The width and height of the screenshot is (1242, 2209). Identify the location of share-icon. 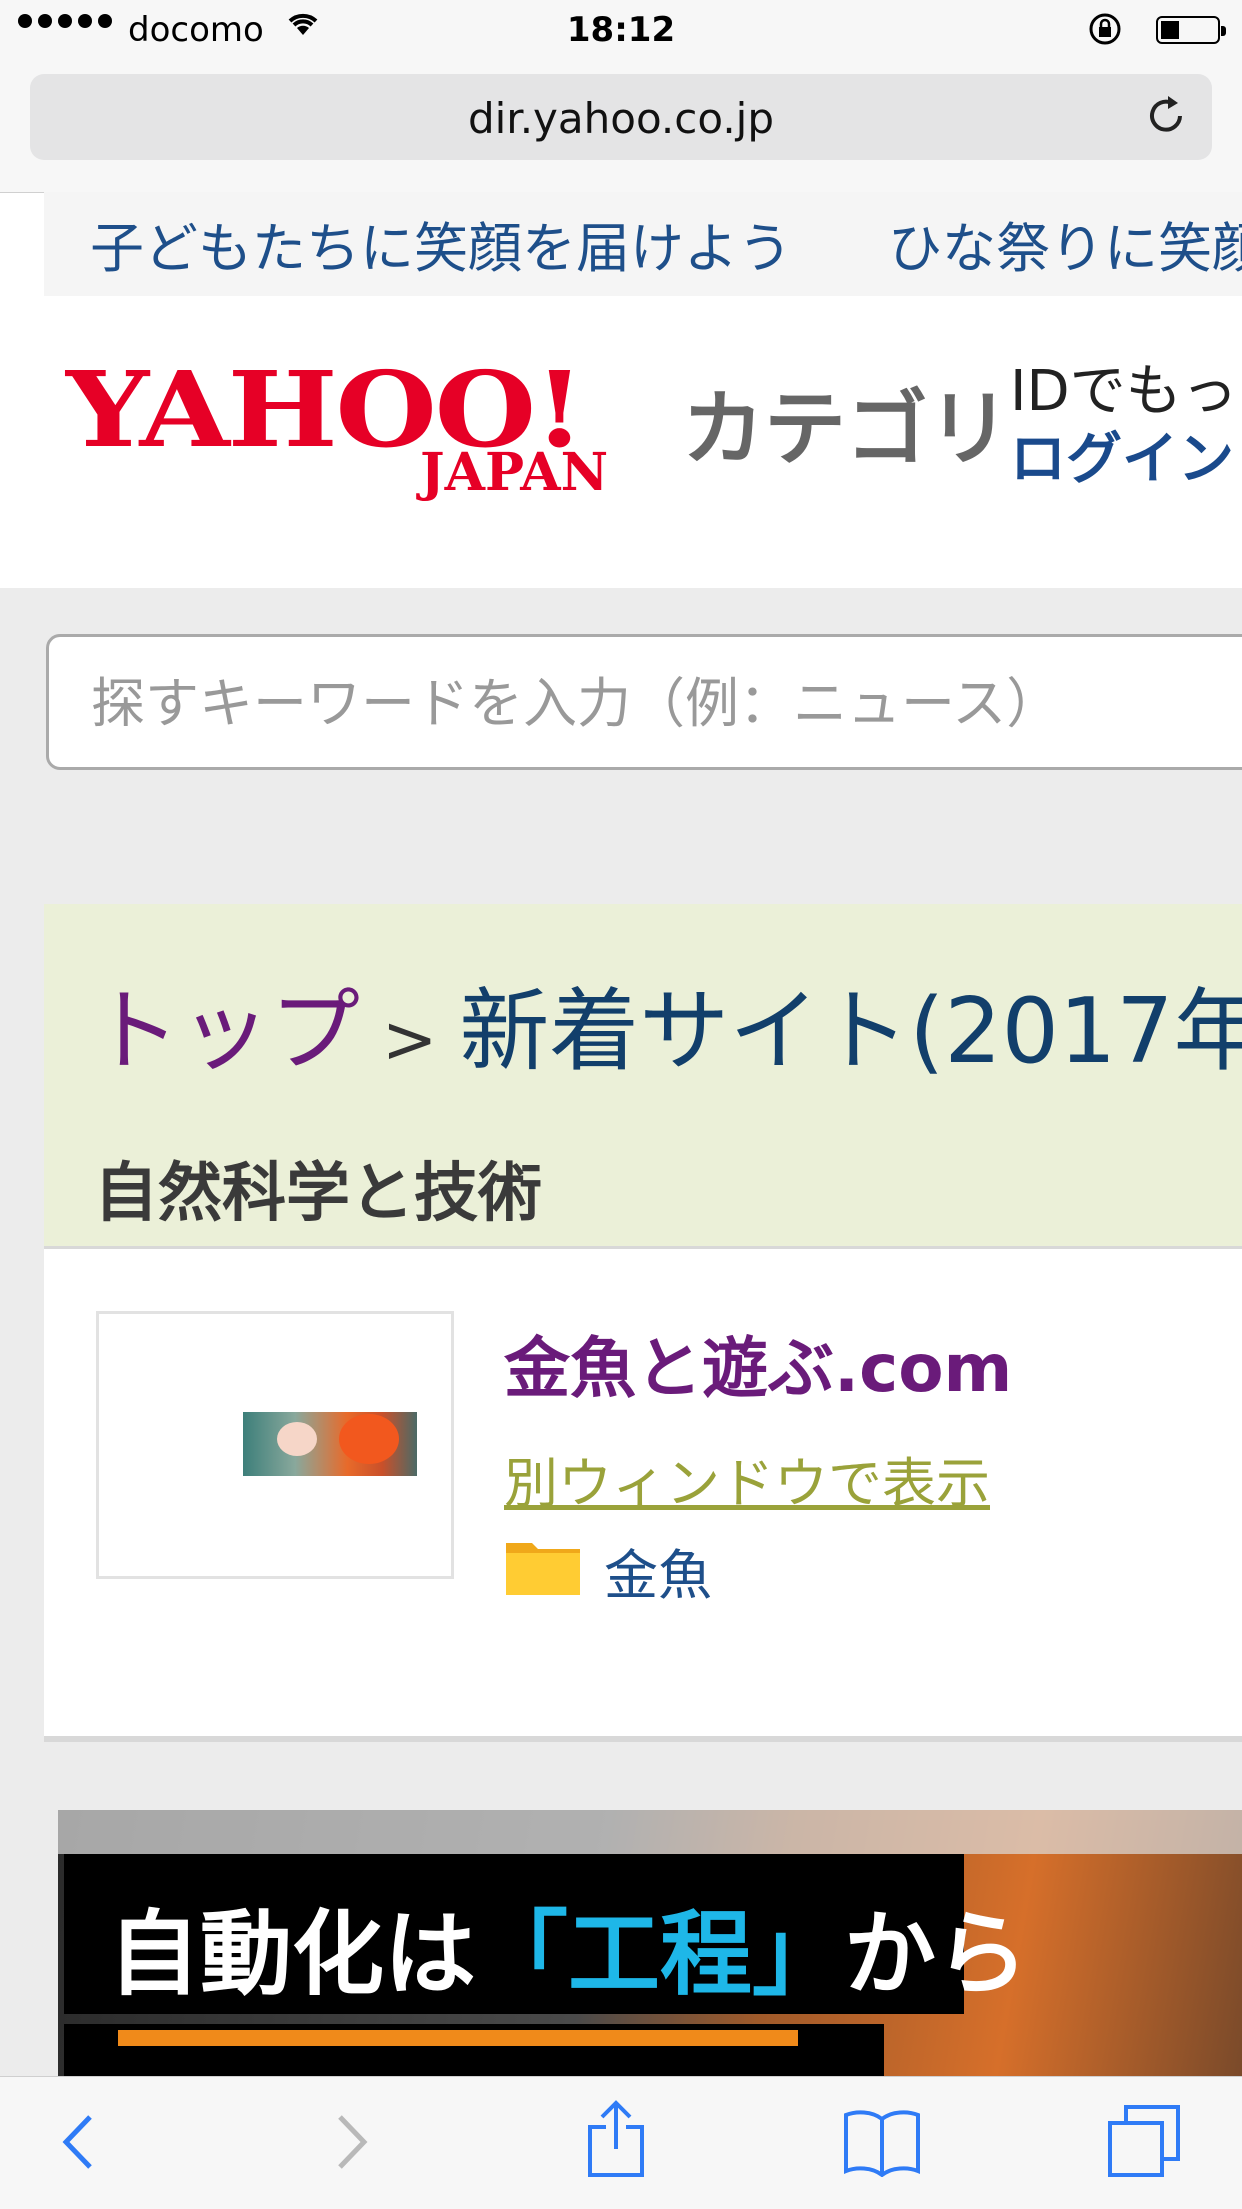
(616, 2141).